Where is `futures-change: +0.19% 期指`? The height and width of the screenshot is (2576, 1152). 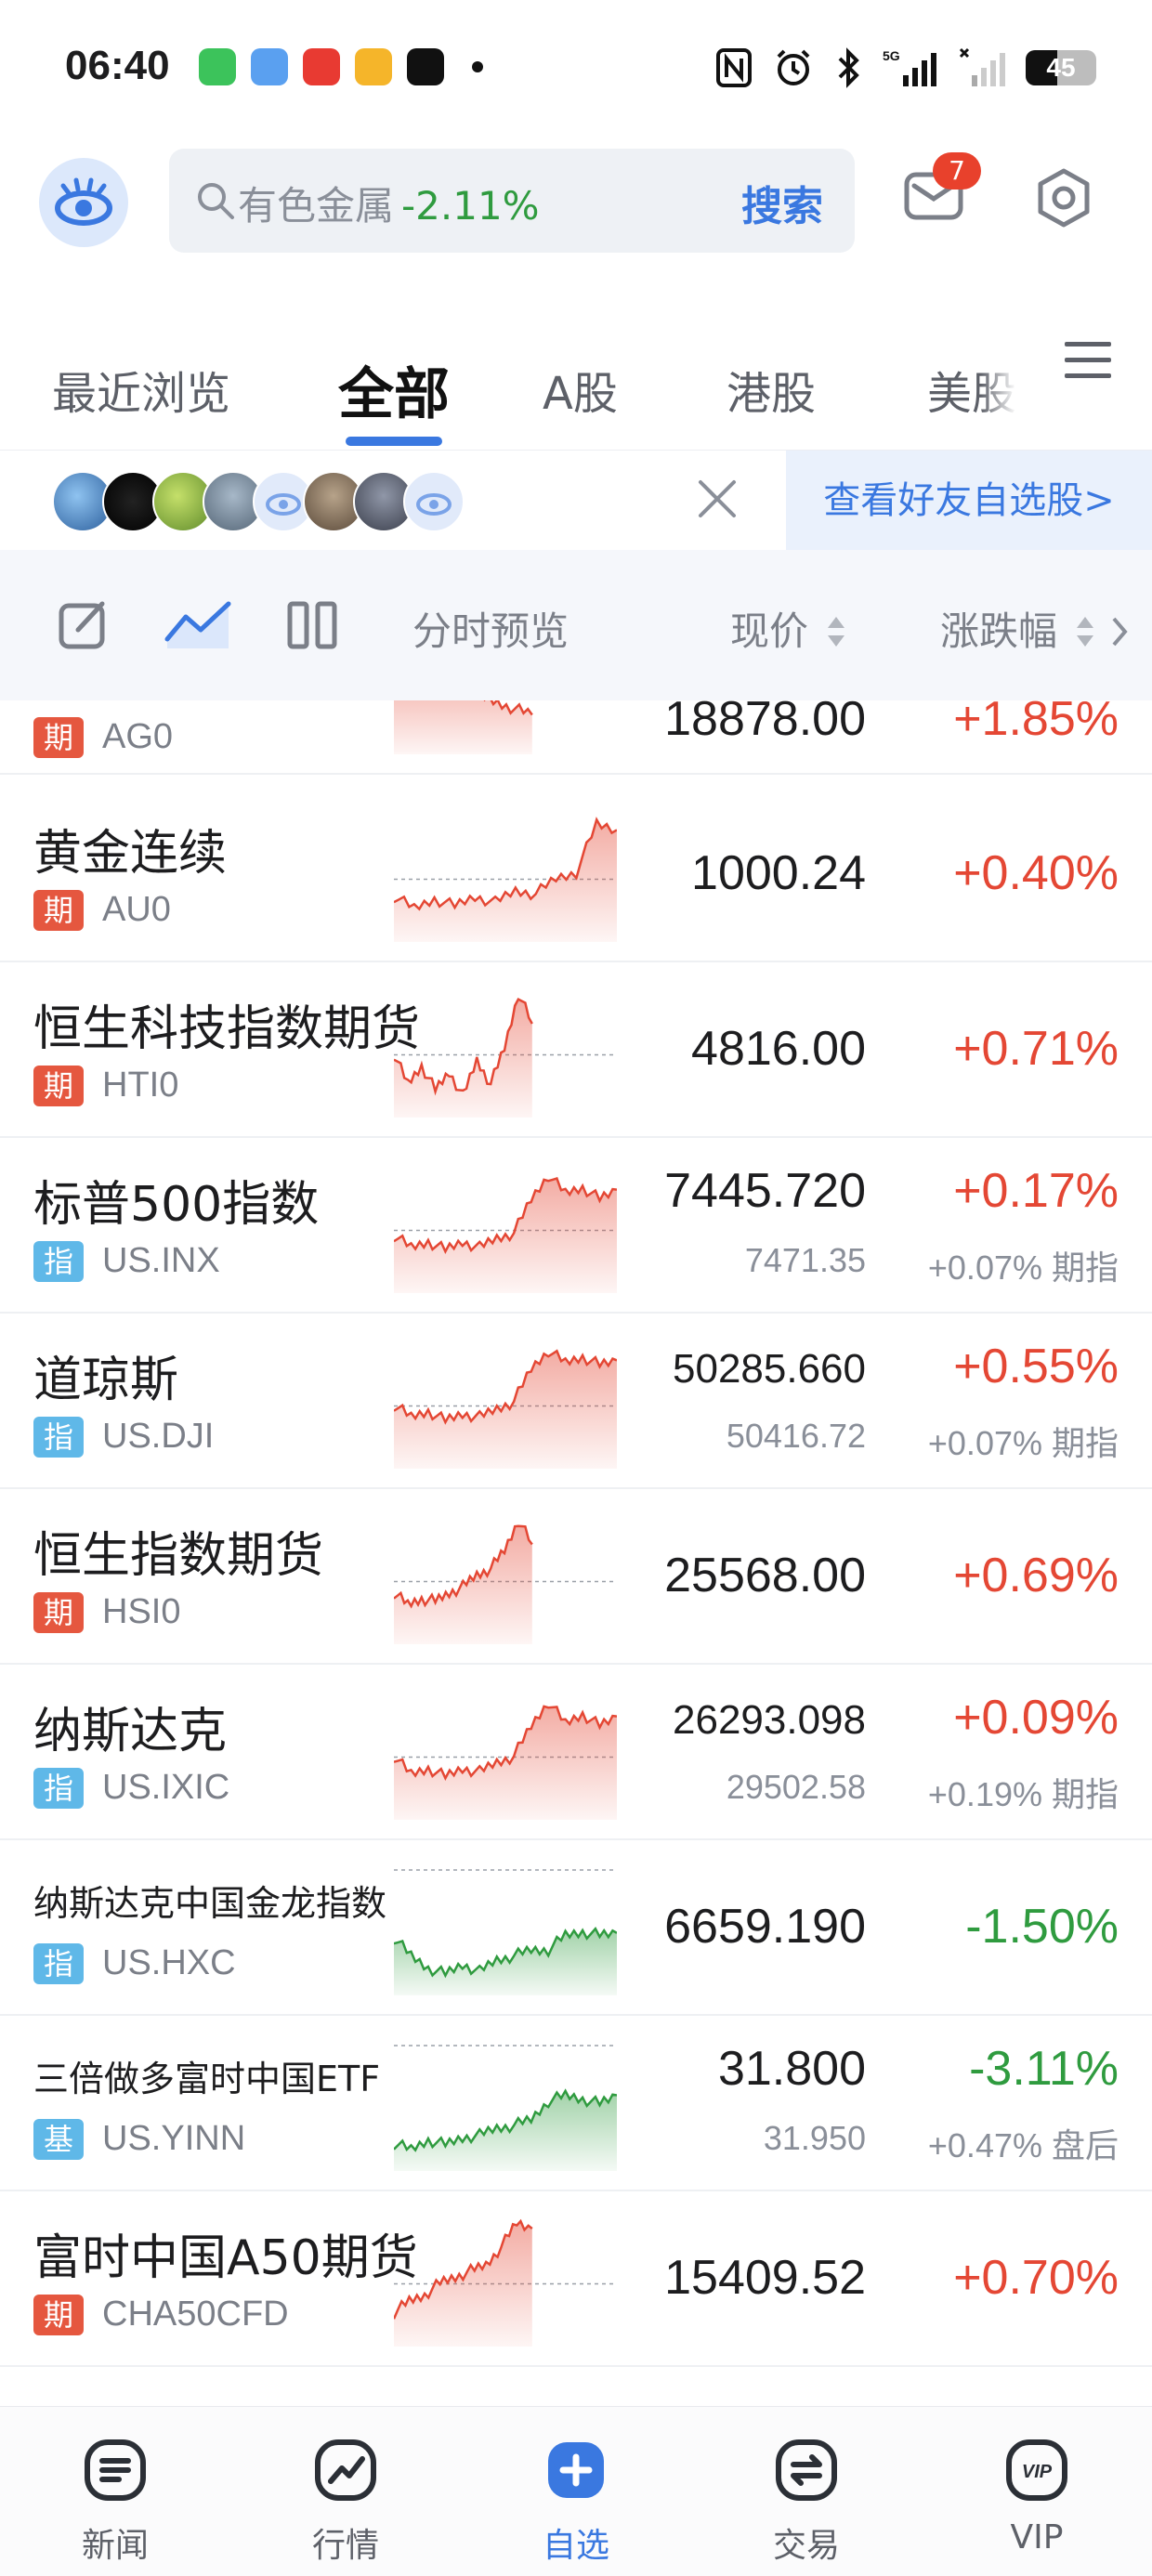 futures-change: +0.19% 期指 is located at coordinates (1023, 1794).